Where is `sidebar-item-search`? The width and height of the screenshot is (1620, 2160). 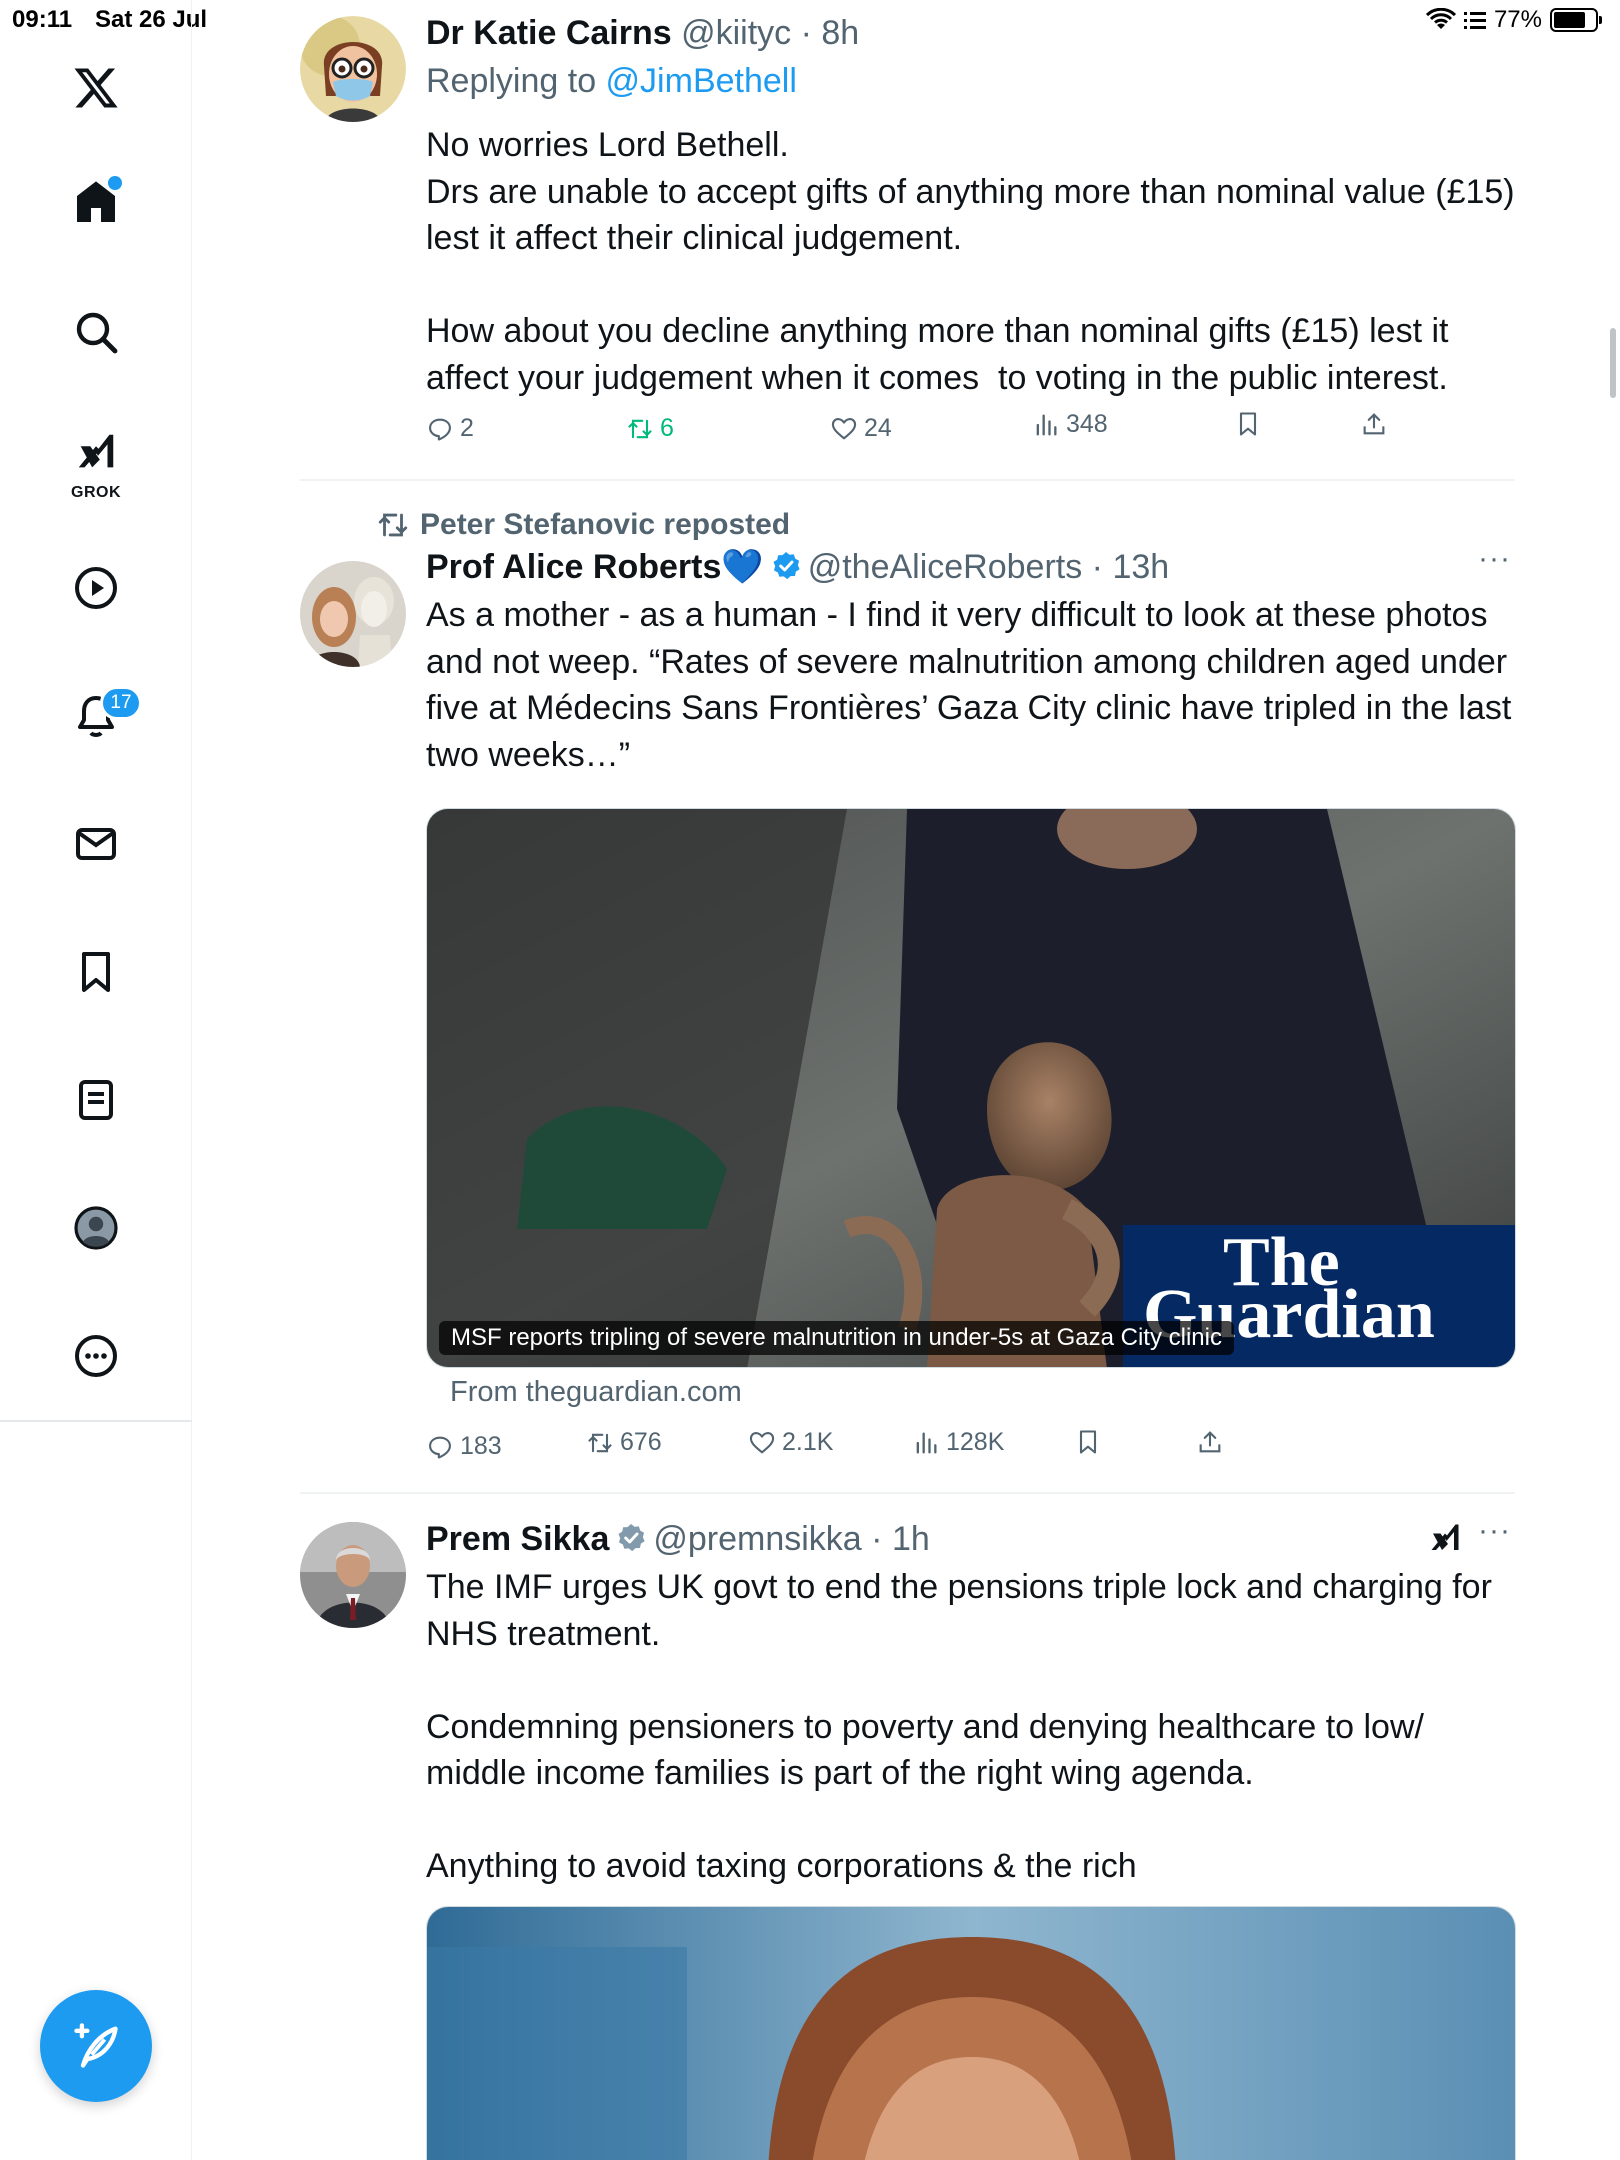 sidebar-item-search is located at coordinates (96, 332).